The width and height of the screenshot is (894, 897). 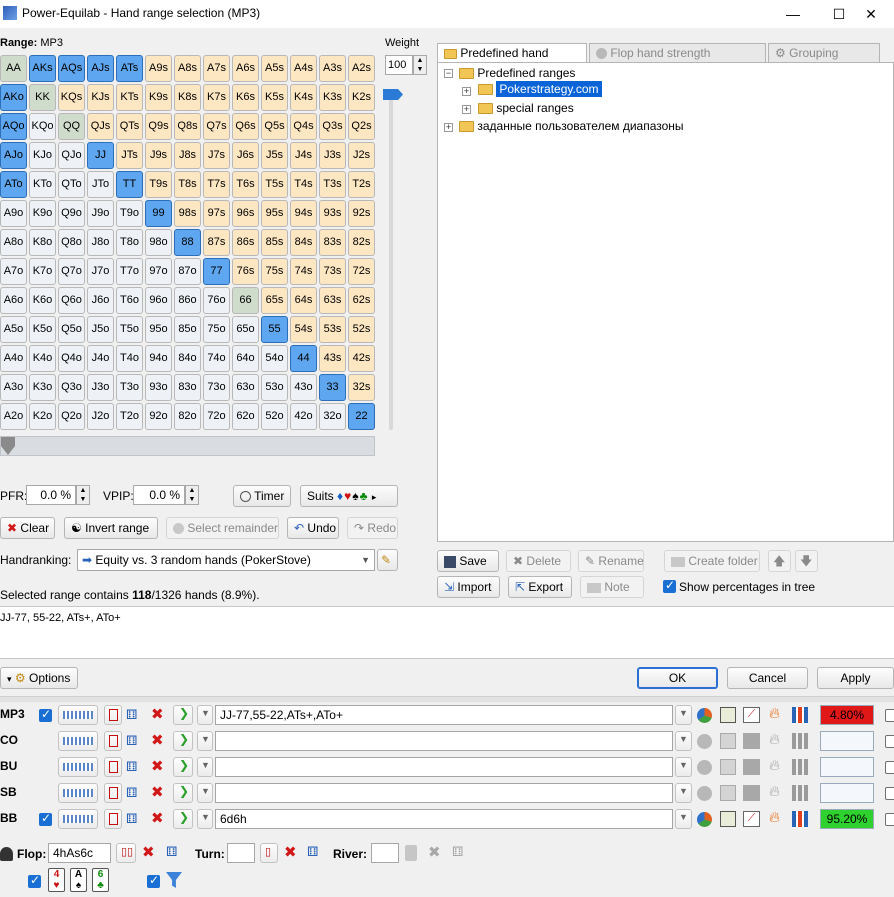 I want to click on hand-cell-J4o: J4o, so click(x=100, y=358).